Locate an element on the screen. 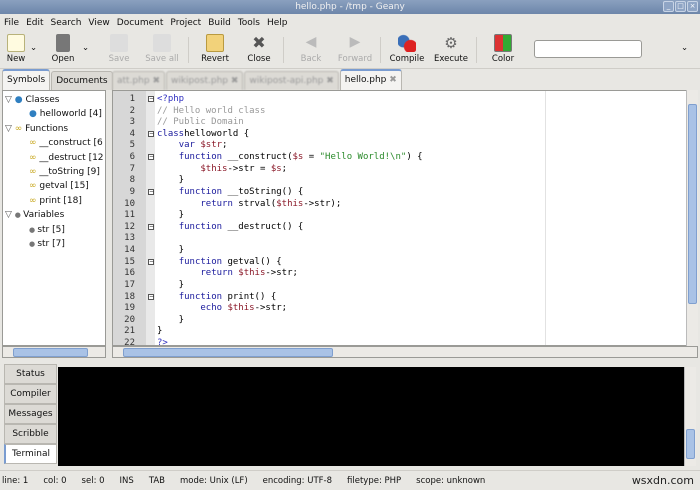  tree-item: ● str [7] is located at coordinates (47, 244).